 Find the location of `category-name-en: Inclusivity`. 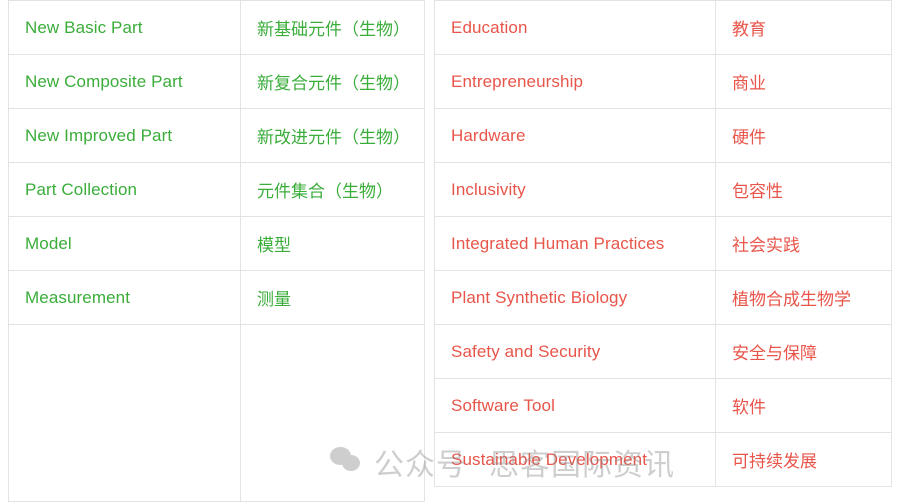

category-name-en: Inclusivity is located at coordinates (575, 189).